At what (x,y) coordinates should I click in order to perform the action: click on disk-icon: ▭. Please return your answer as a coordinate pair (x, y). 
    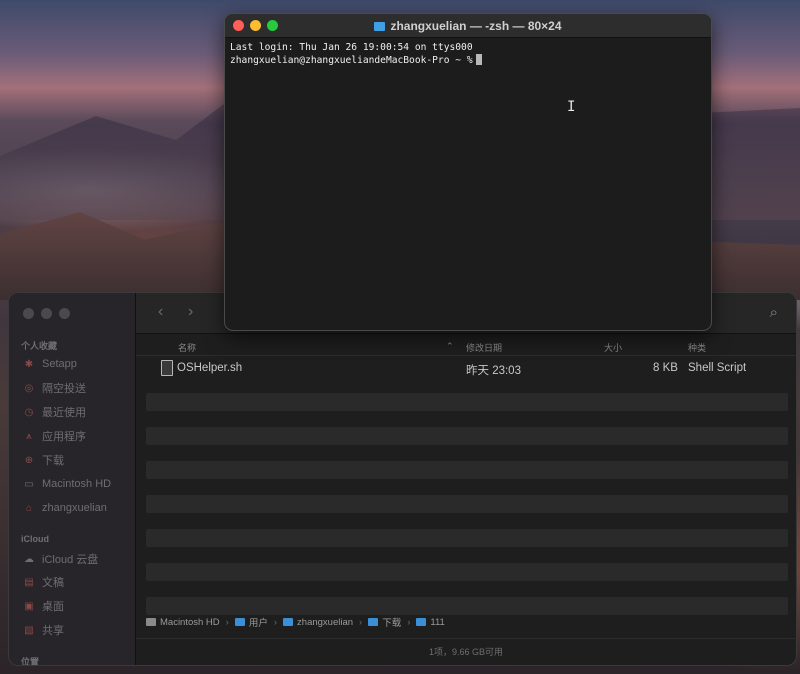
    Looking at the image, I should click on (29, 484).